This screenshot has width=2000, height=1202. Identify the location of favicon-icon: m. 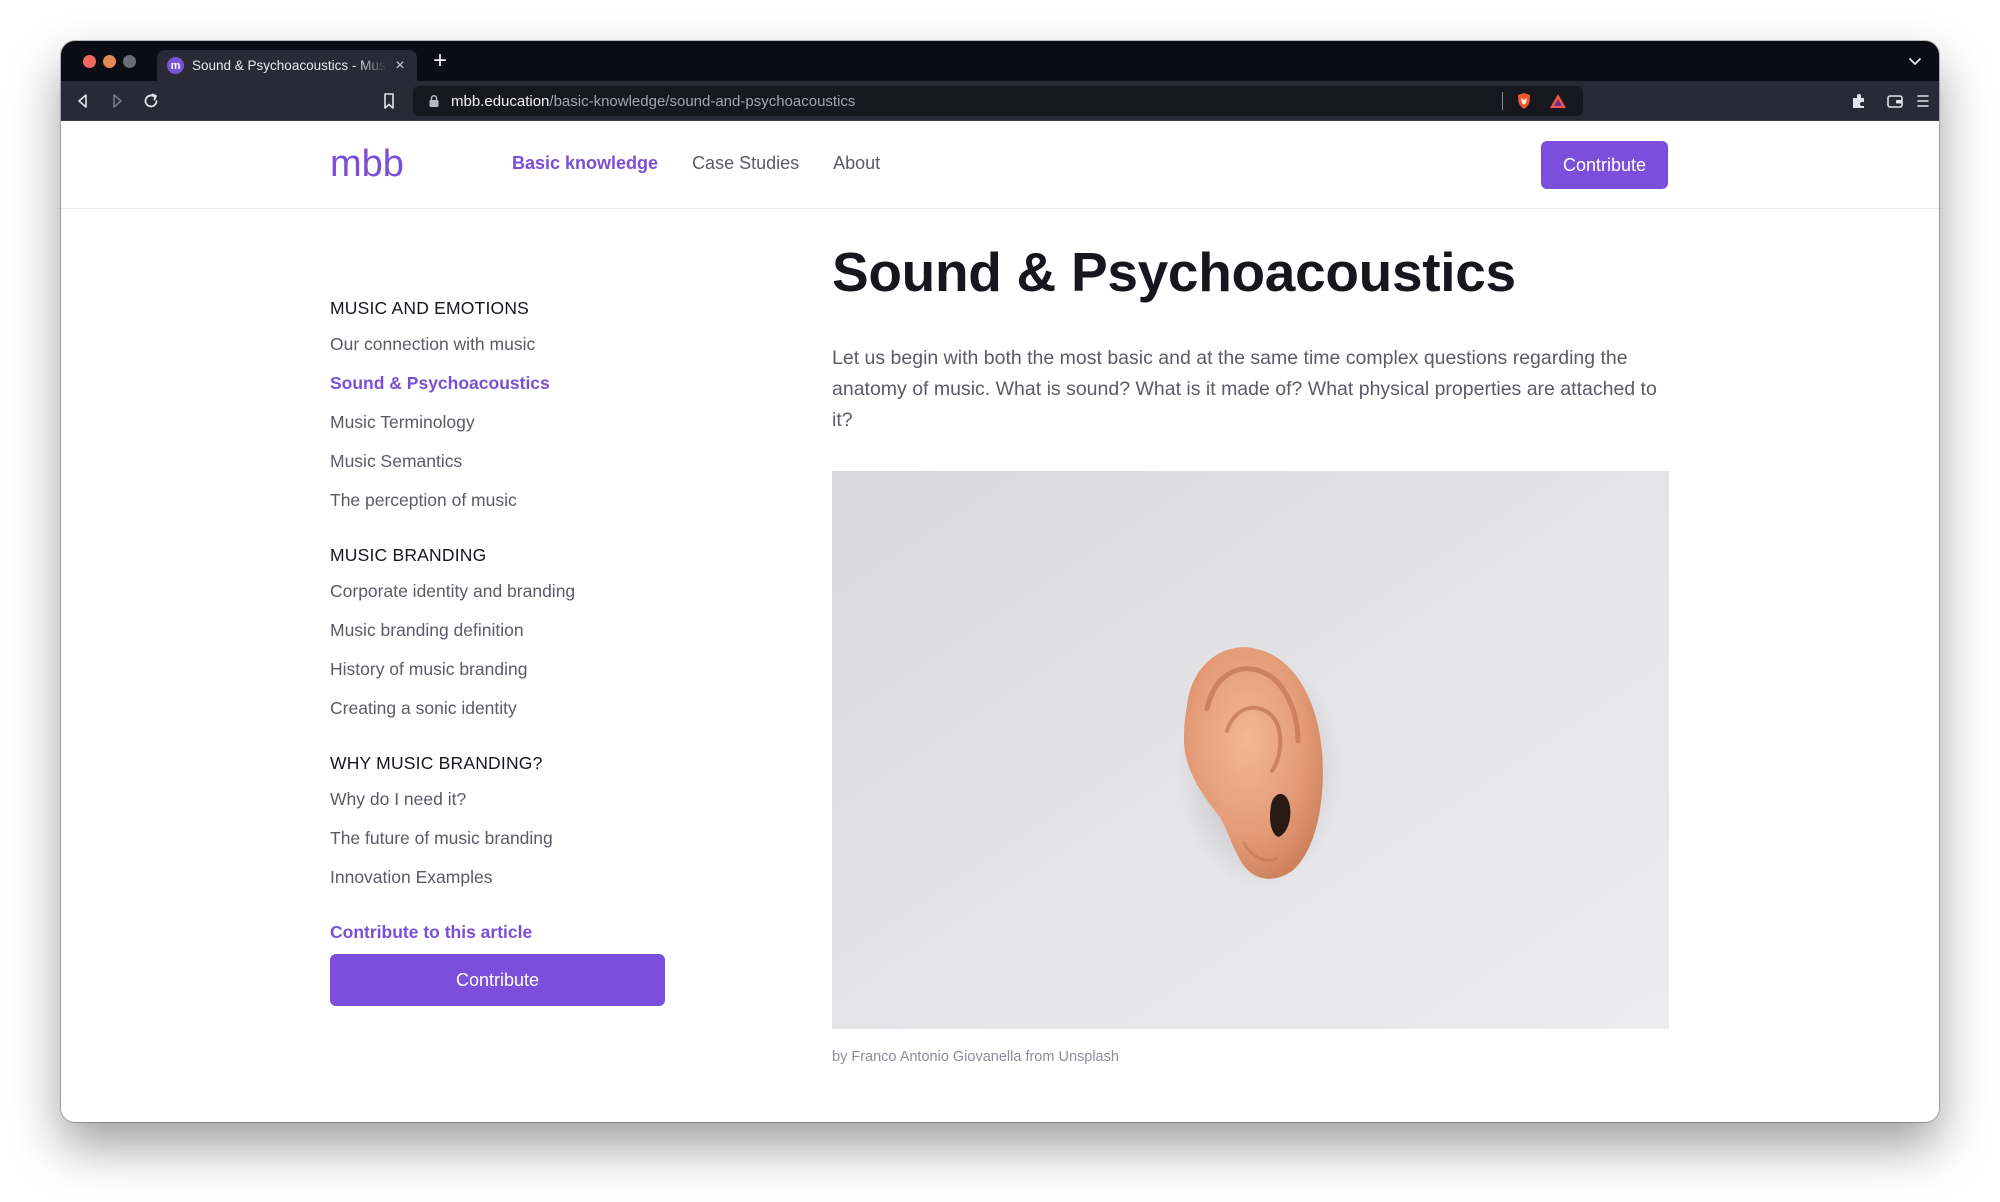
(175, 65).